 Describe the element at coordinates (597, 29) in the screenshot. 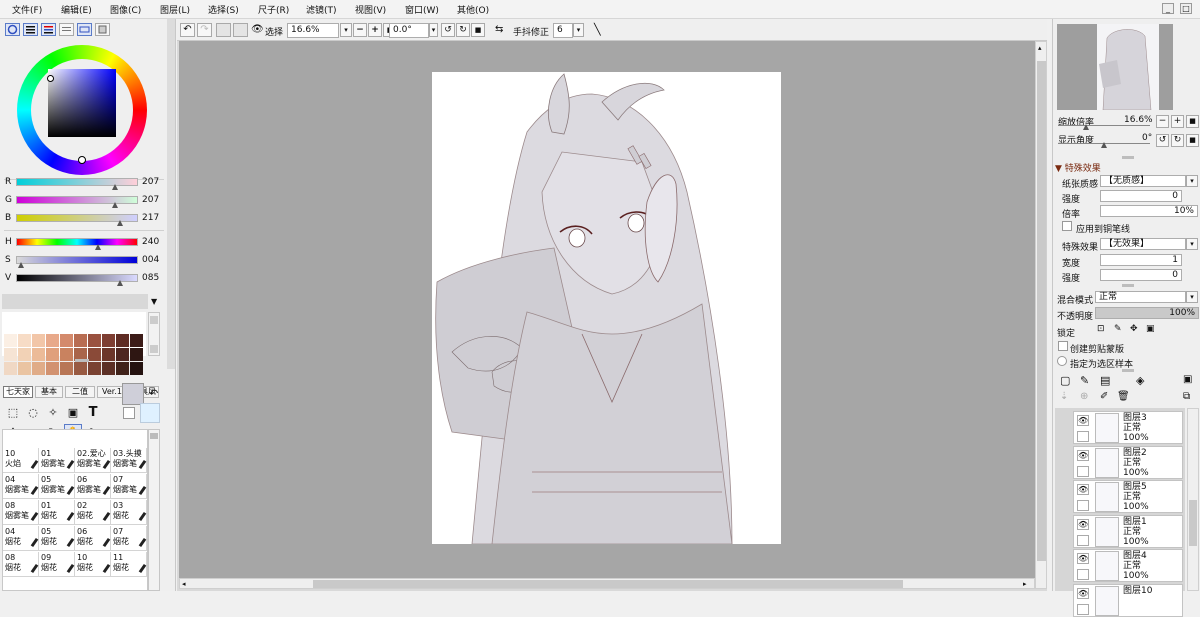

I see `line-mode-icon: ╲` at that location.